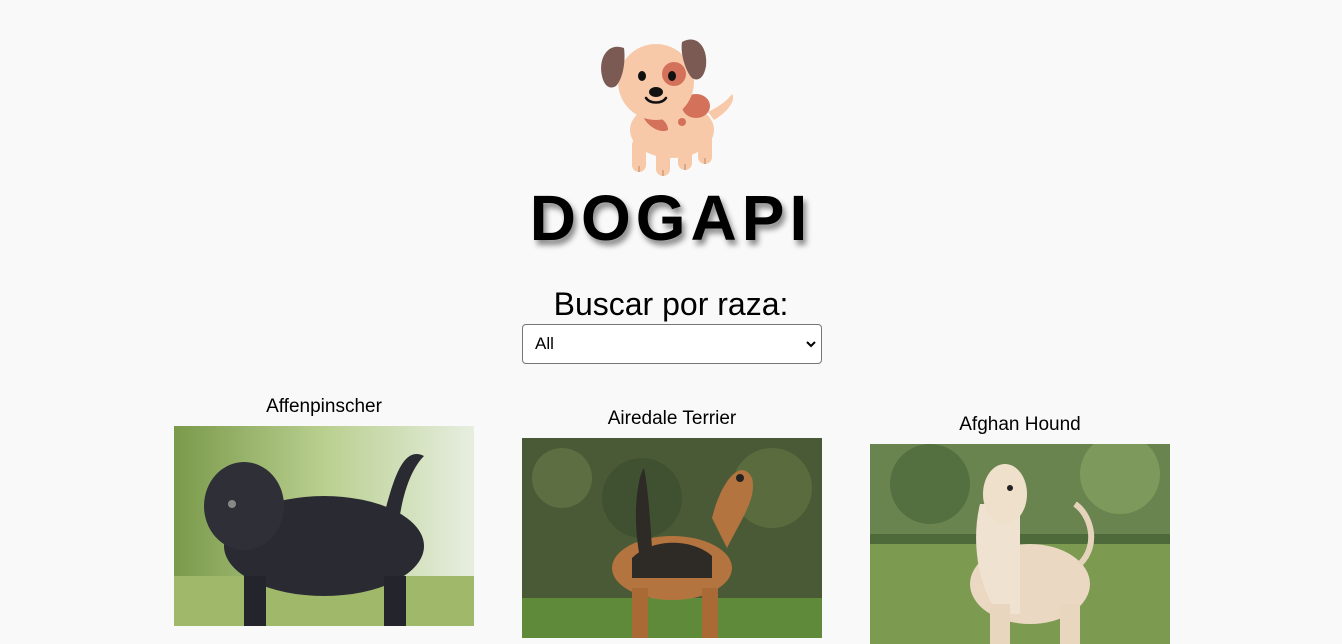 The height and width of the screenshot is (644, 1342). What do you see at coordinates (672, 344) in the screenshot?
I see `breed-select: All` at bounding box center [672, 344].